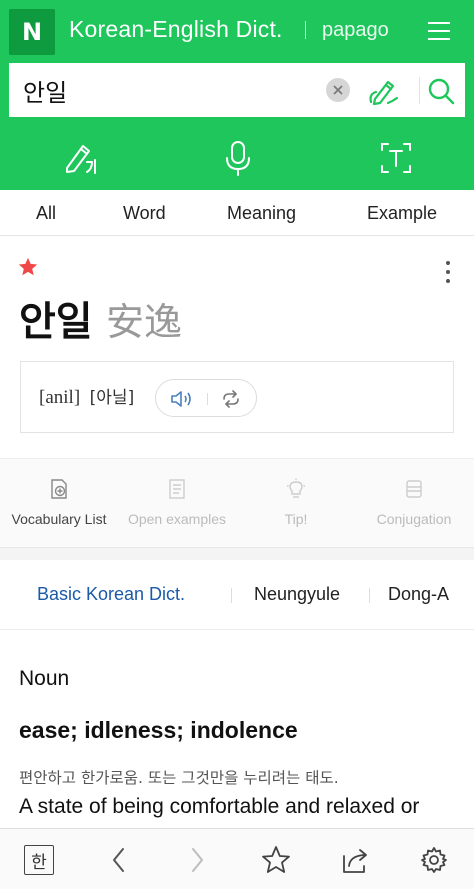 The image size is (474, 889). Describe the element at coordinates (179, 778) in the screenshot. I see `korean-definition: 편안하고 한가로움. 또는 그것만을 누리려는 태도.` at that location.